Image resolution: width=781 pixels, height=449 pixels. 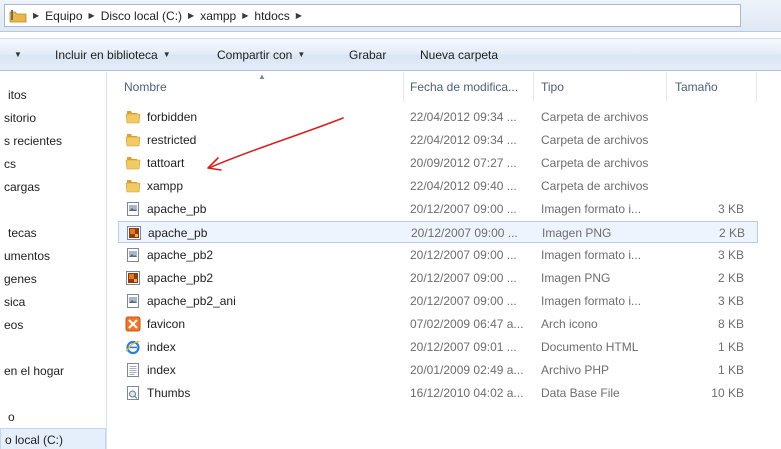 I want to click on include-in-library-label: Incluir en biblioteca, so click(x=106, y=54).